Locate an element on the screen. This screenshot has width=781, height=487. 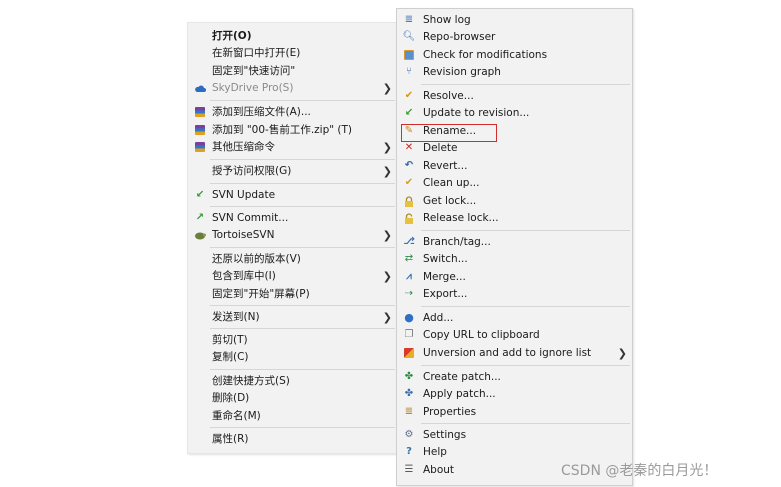
menu-item-pin-quick-access: 固定到"快速访问" is located at coordinates (292, 71).